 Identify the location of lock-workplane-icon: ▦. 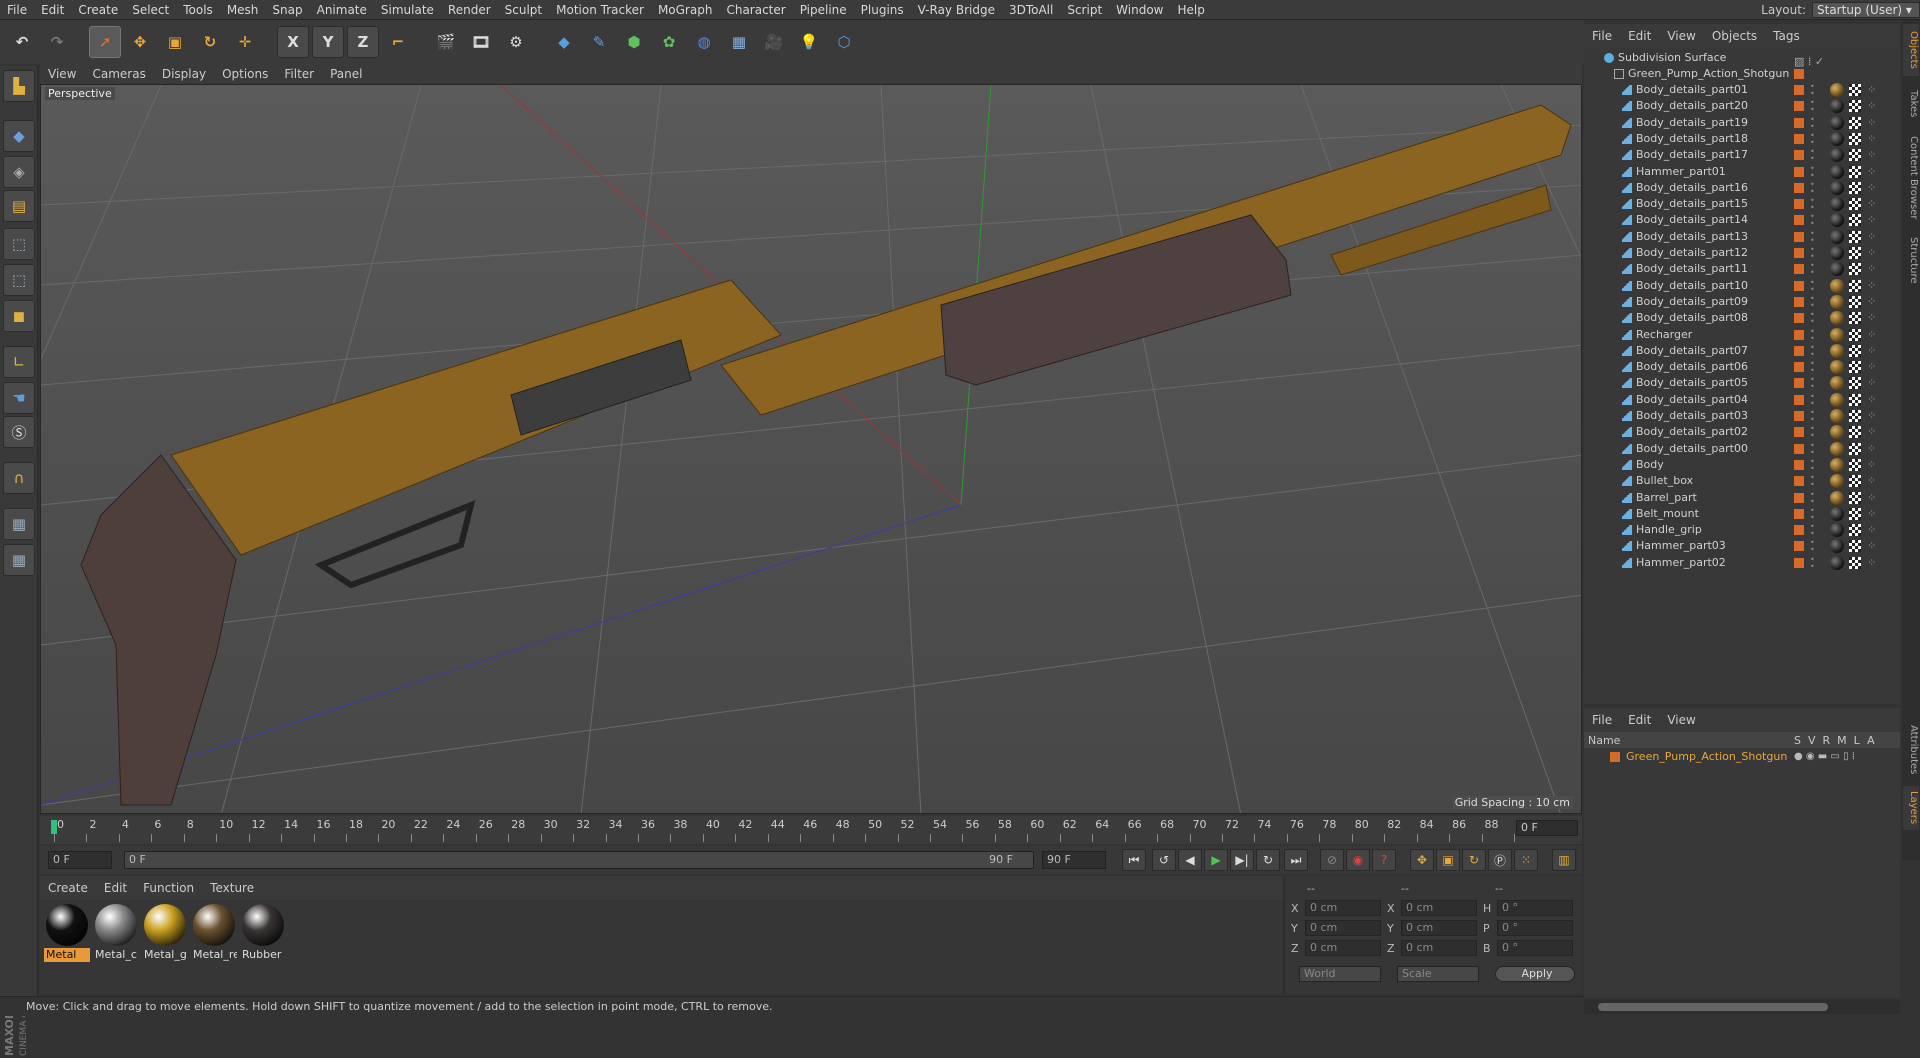
(19, 524).